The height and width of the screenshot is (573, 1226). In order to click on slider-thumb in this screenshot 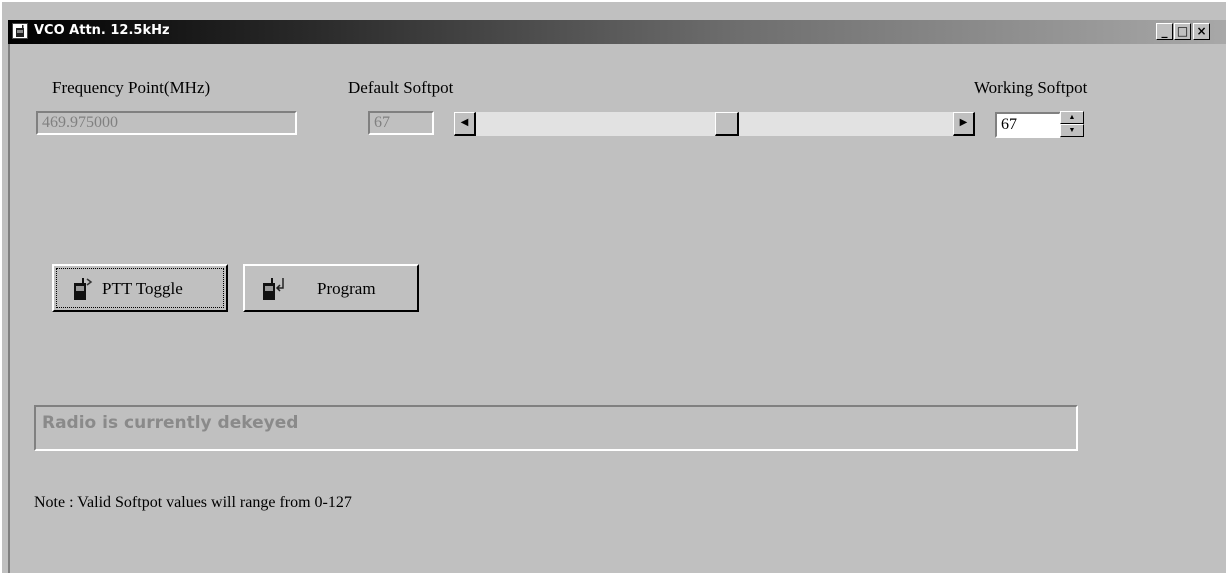, I will do `click(727, 124)`.